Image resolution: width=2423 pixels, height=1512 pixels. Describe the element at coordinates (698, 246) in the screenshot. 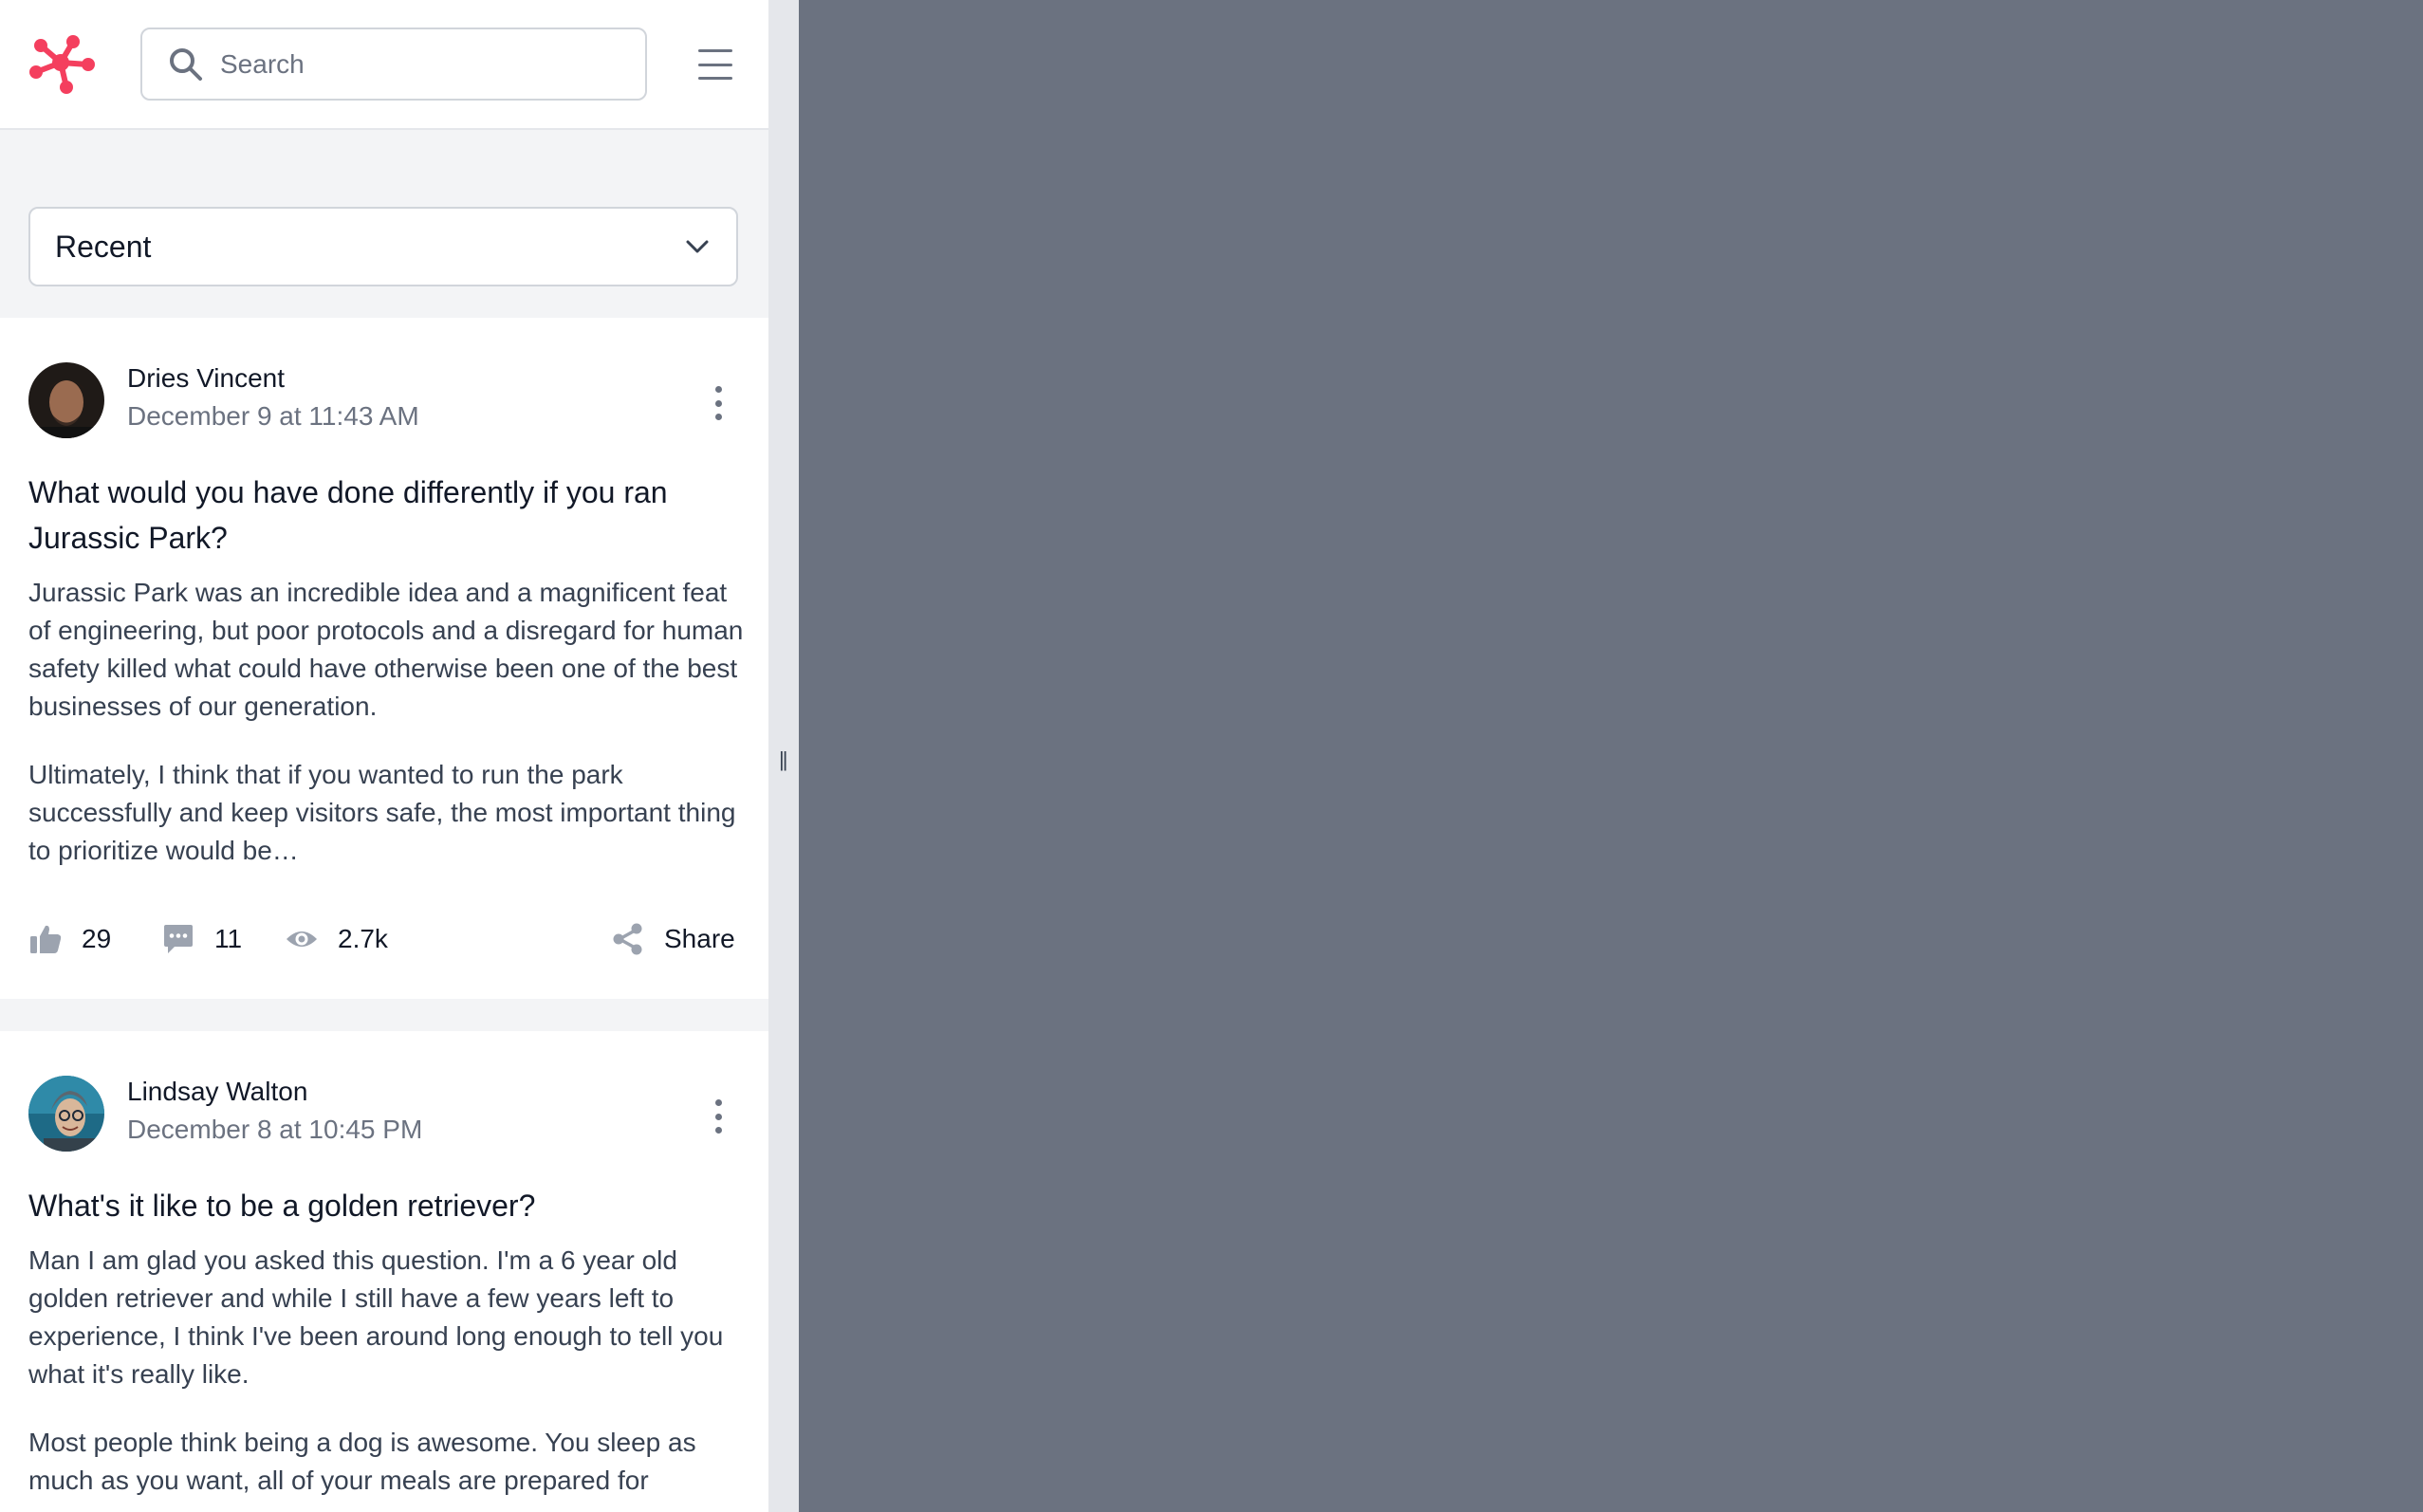

I see `chevron-down-icon` at that location.